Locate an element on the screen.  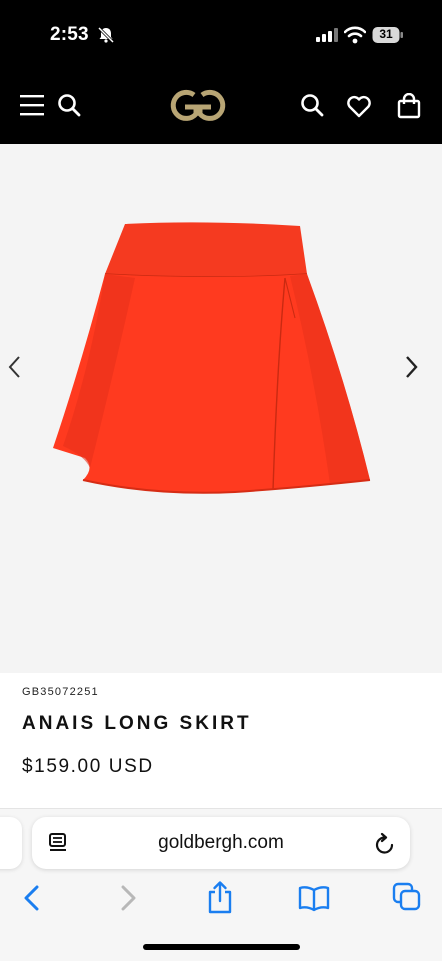
bag-icon is located at coordinates (409, 106).